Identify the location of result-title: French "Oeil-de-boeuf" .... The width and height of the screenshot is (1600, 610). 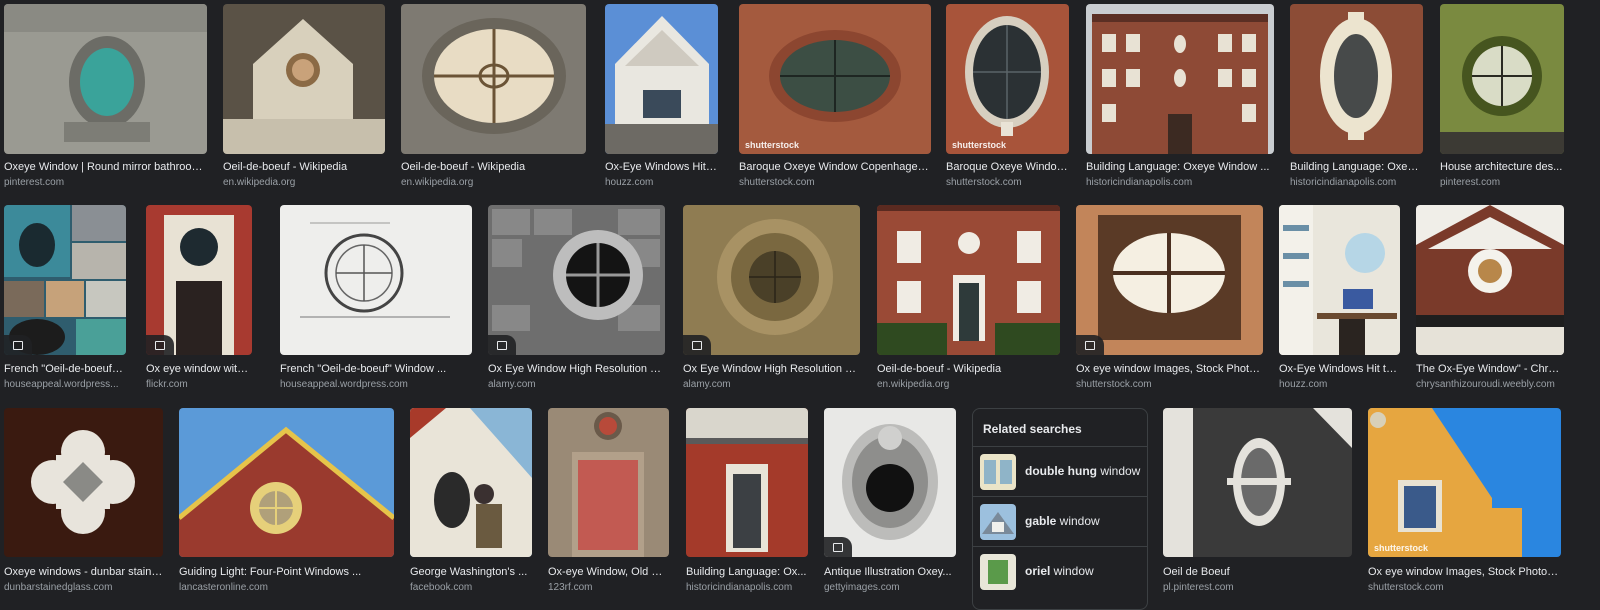
(65, 369).